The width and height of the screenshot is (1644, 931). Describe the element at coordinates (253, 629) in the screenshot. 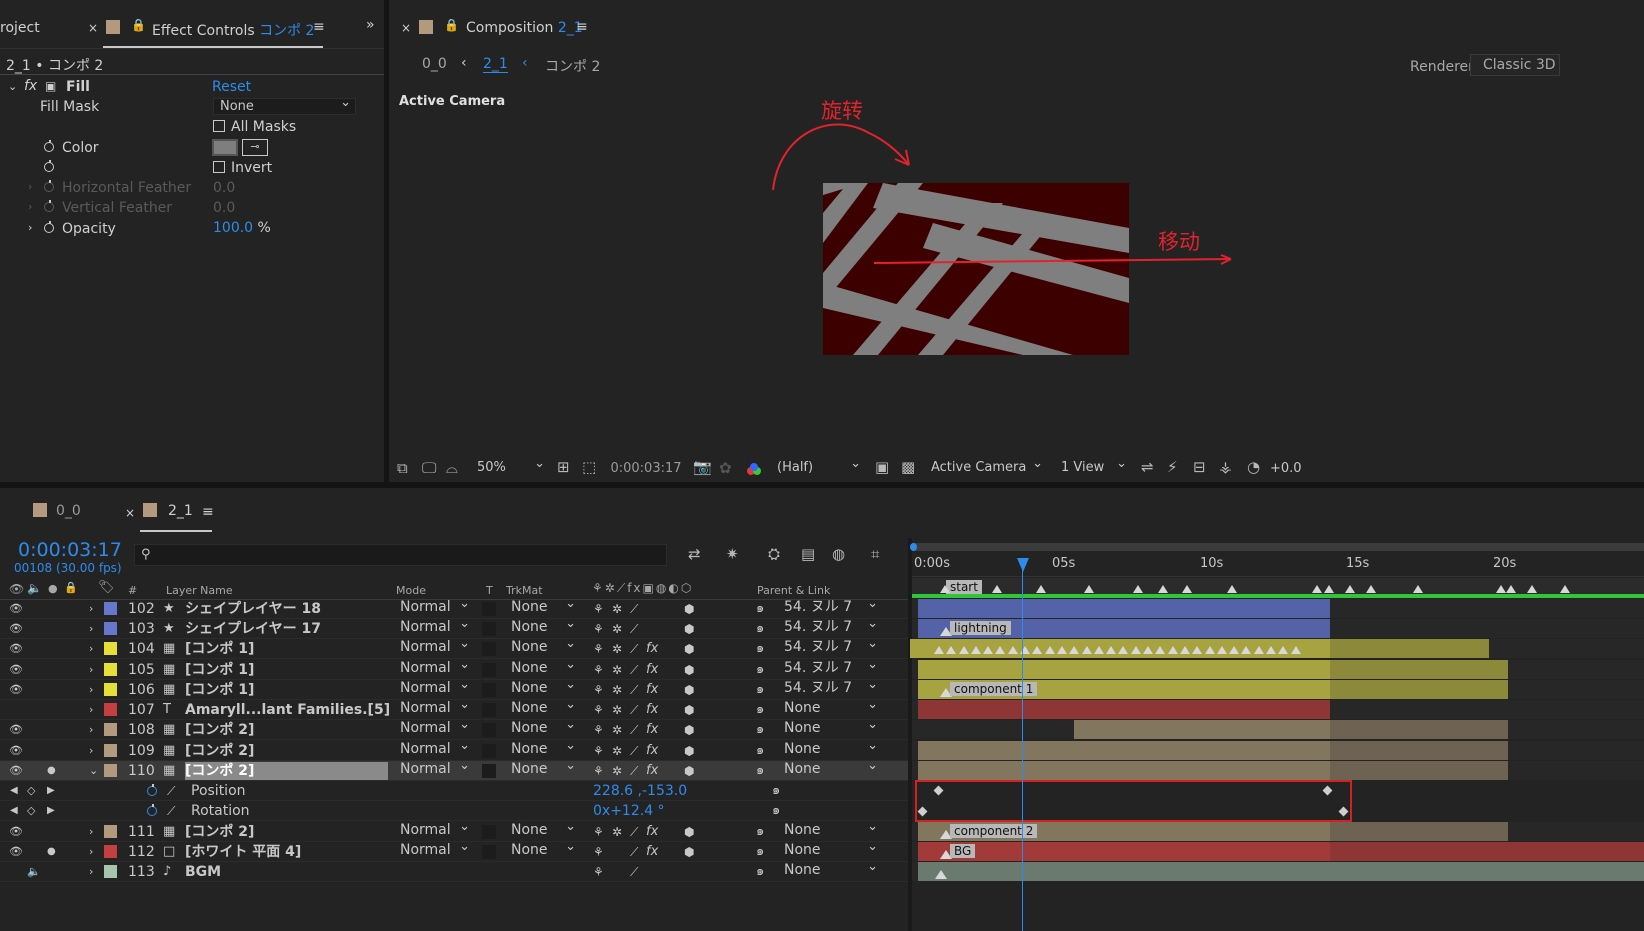

I see `layer-name: シェイプレイヤー 17` at that location.